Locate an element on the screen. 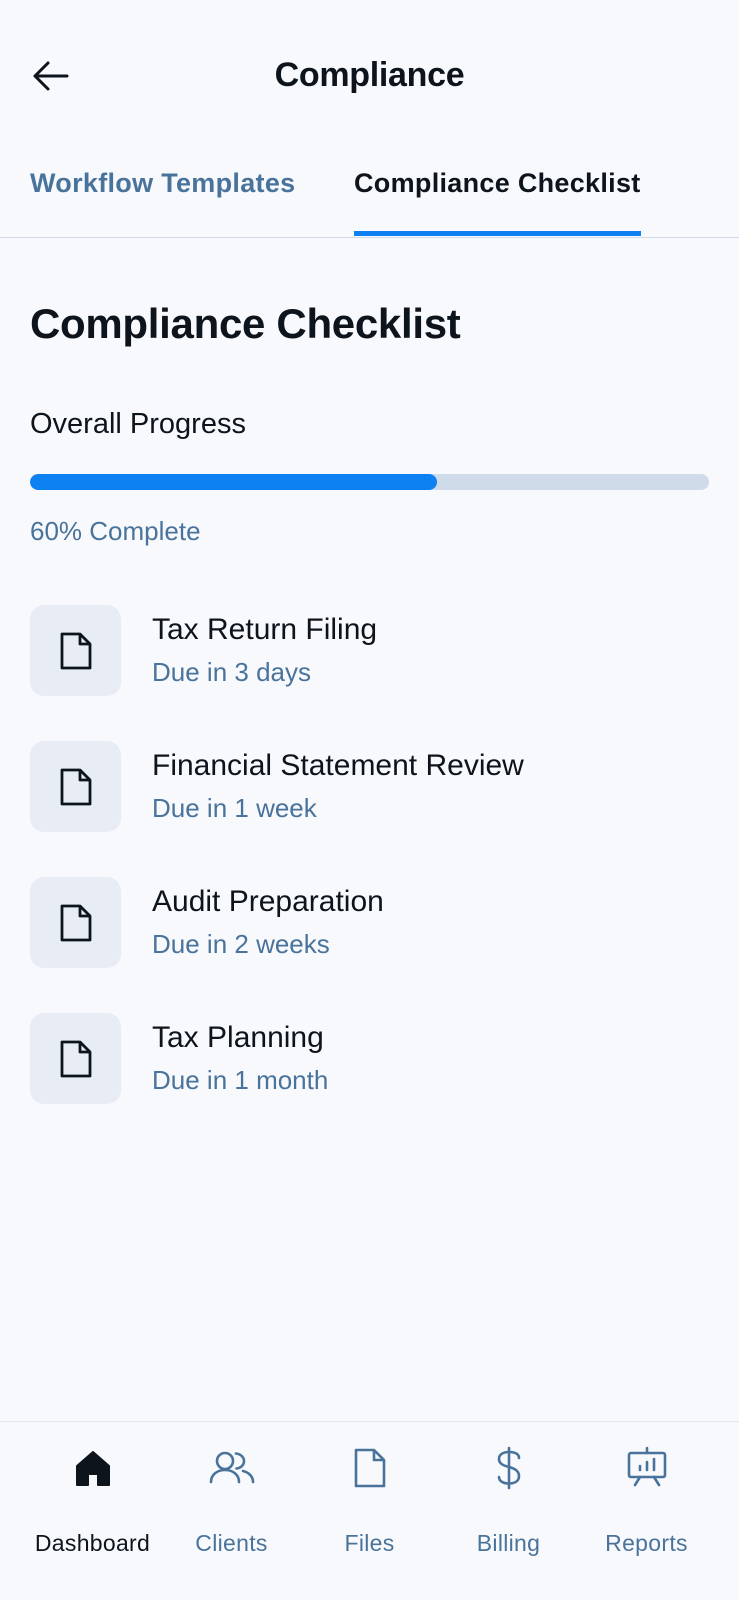  progress-percent-text: 60% Complete is located at coordinates (115, 531).